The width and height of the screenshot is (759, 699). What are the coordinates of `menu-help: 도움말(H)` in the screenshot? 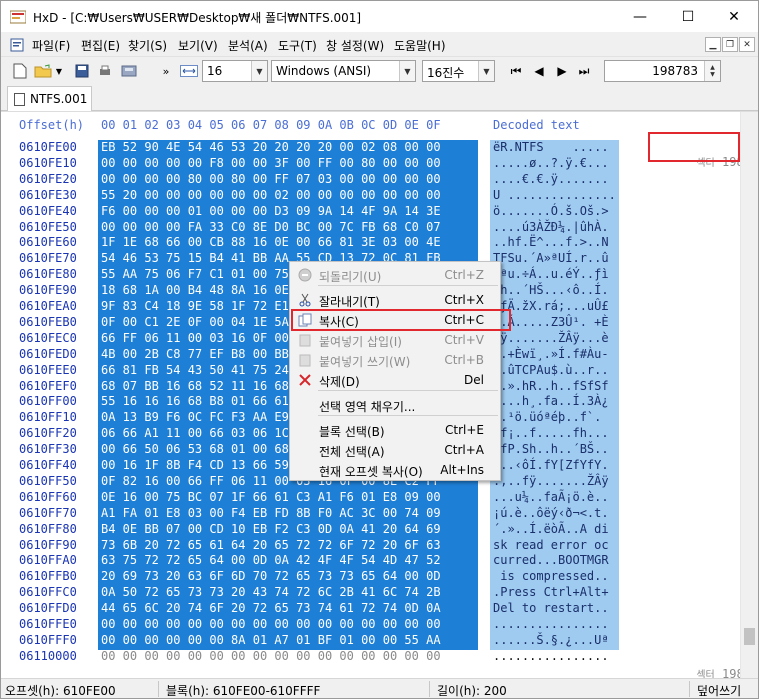 It's located at (420, 45).